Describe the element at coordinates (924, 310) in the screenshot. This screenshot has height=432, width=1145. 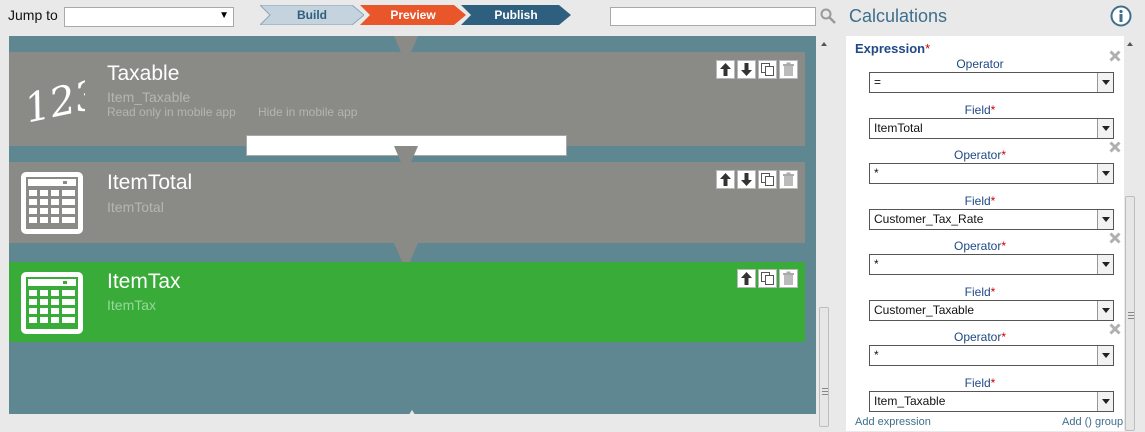
I see `field-select-value: Customer_Taxable` at that location.